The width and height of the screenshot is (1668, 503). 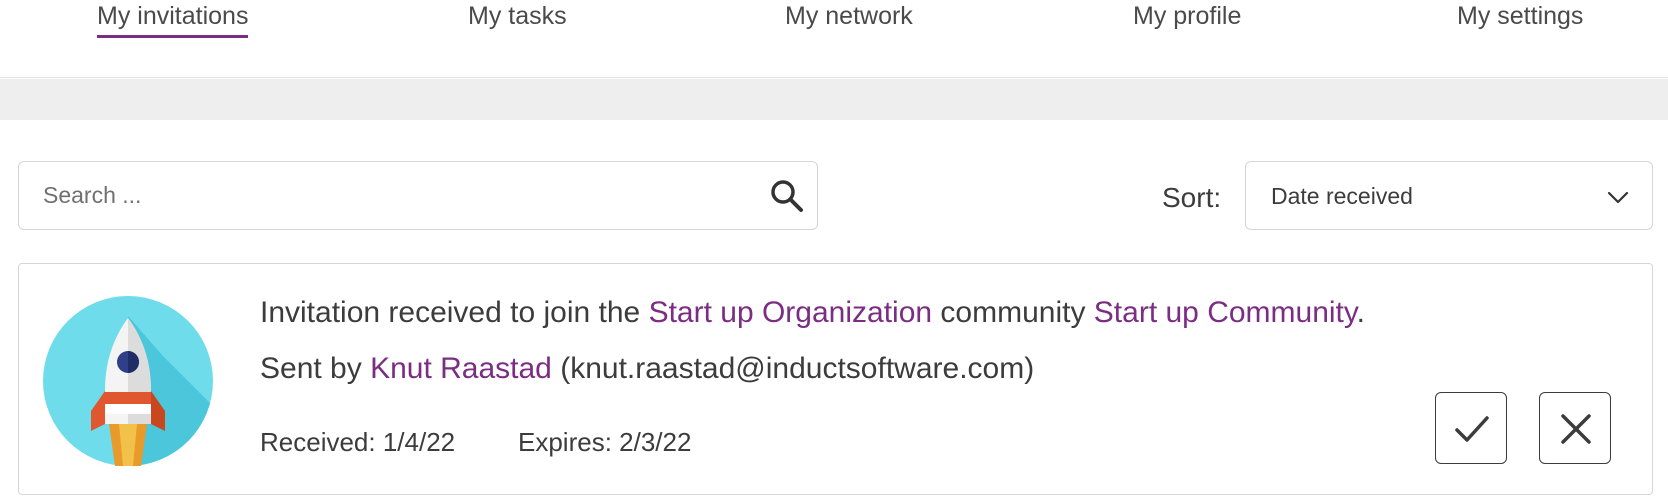 What do you see at coordinates (849, 18) in the screenshot?
I see `tab-my-network: My network` at bounding box center [849, 18].